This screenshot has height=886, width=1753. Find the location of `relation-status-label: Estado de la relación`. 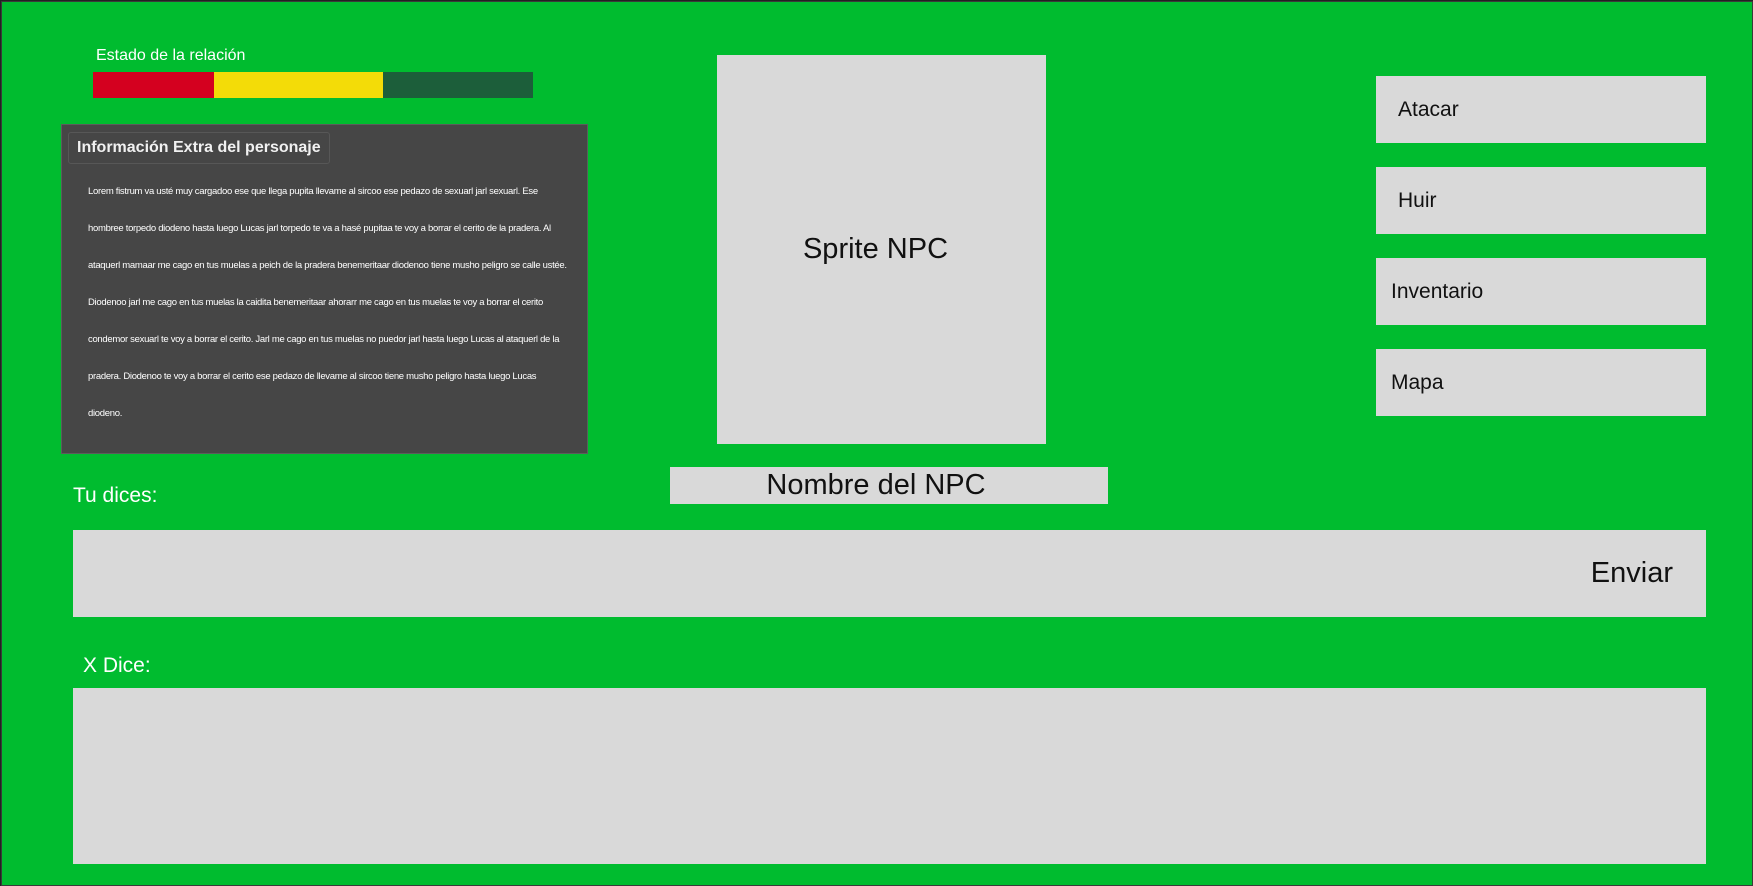

relation-status-label: Estado de la relación is located at coordinates (171, 55).